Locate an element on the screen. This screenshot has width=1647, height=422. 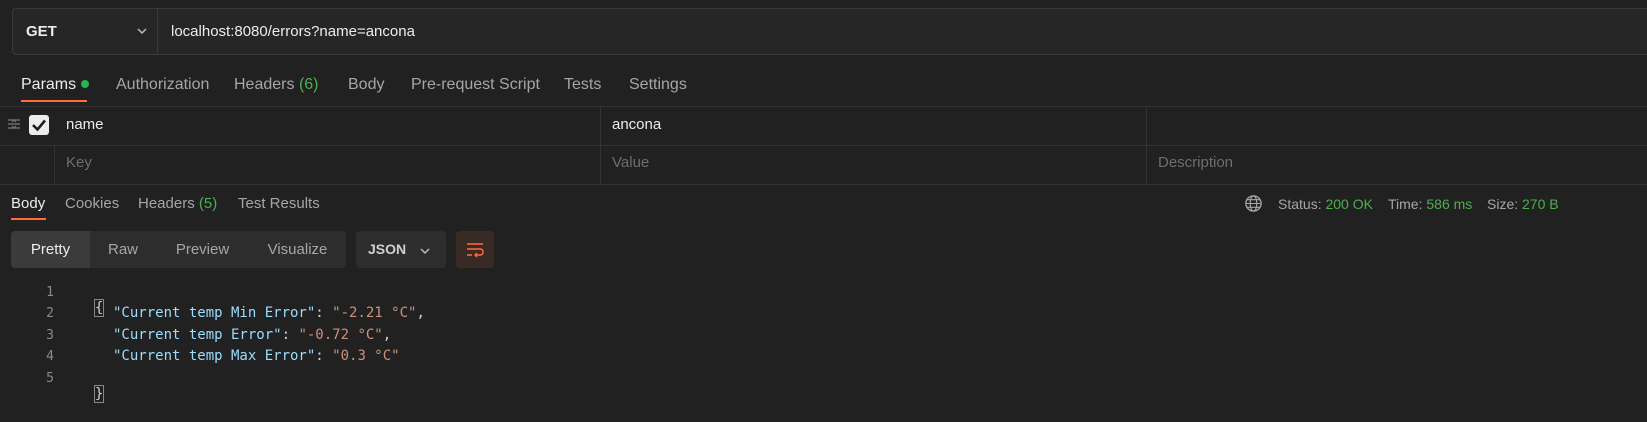
params-active-dot is located at coordinates (85, 84).